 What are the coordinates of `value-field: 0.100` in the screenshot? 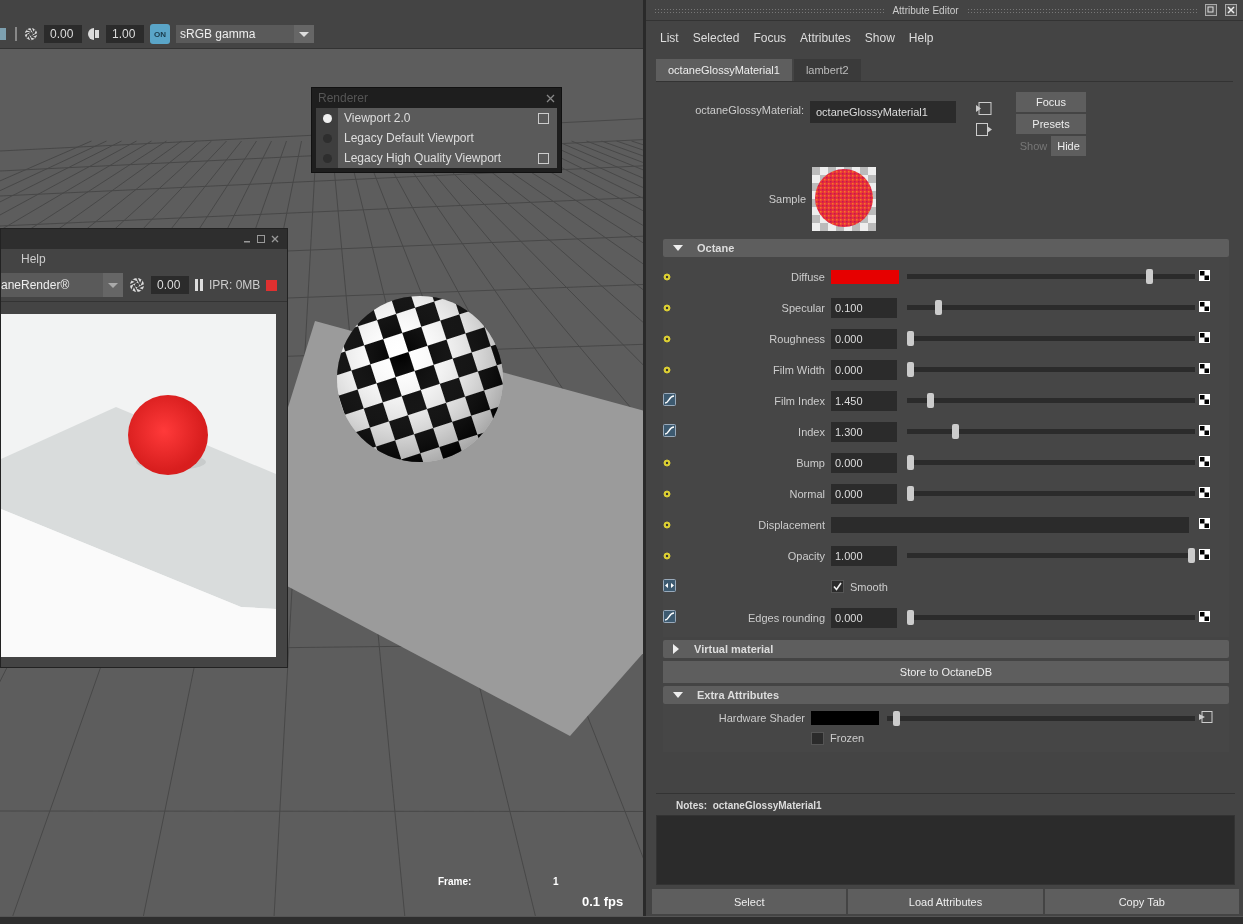 It's located at (864, 307).